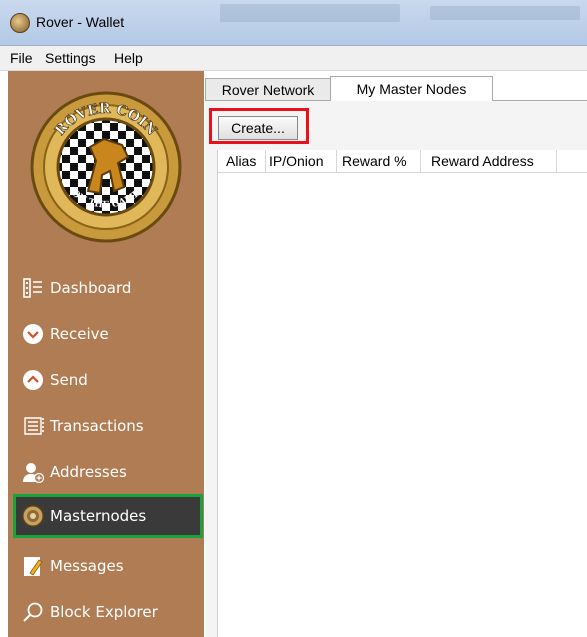 The width and height of the screenshot is (587, 637). Describe the element at coordinates (109, 380) in the screenshot. I see `sidebar-item-send: Send` at that location.